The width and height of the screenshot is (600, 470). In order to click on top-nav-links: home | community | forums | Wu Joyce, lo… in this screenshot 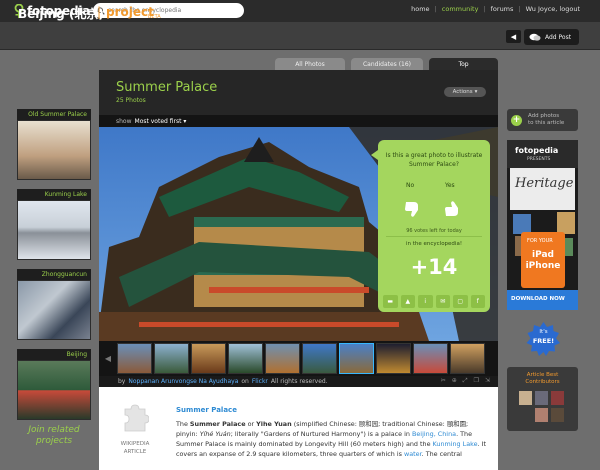, I will do `click(495, 9)`.